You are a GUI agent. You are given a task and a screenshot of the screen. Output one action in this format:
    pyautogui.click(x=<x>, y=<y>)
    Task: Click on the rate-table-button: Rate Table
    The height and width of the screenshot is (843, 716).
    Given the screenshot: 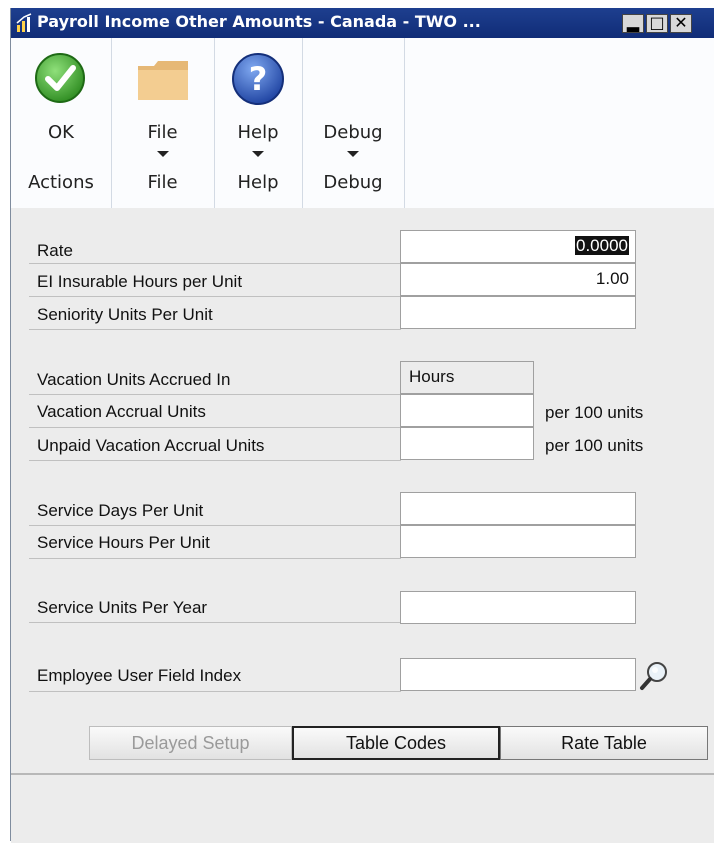 What is the action you would take?
    pyautogui.click(x=604, y=743)
    